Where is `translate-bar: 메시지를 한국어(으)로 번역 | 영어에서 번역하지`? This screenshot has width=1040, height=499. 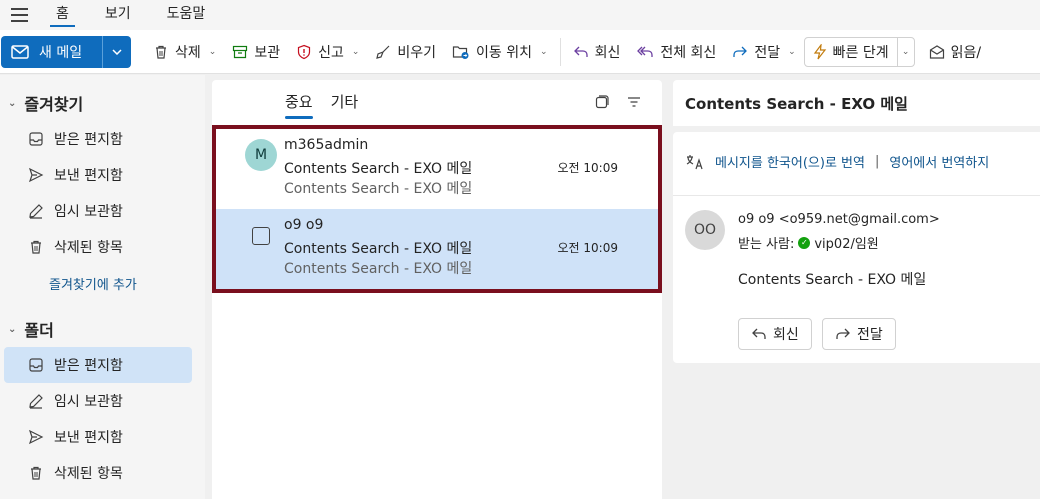 translate-bar: 메시지를 한국어(으)로 번역 | 영어에서 번역하지 is located at coordinates (837, 161).